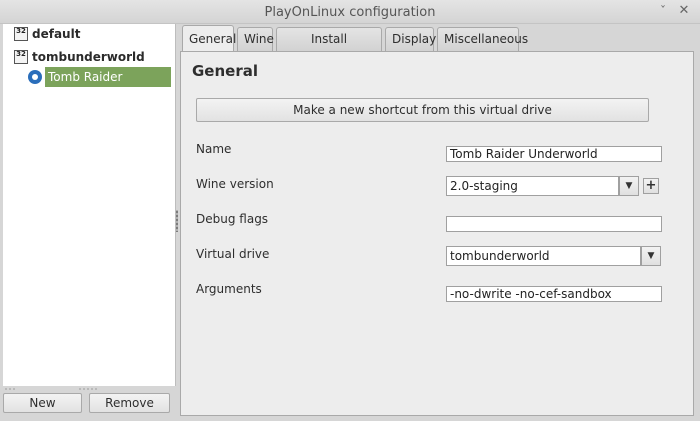 This screenshot has width=700, height=421. I want to click on tree-item-label: tombunderworld, so click(88, 57).